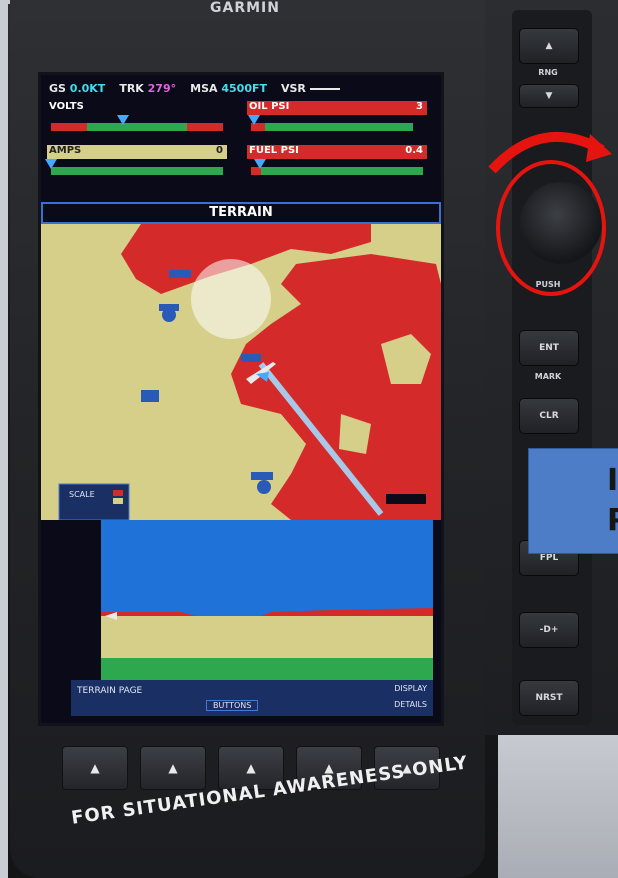  I want to click on status-page-name: TERRAIN PAGE, so click(110, 691).